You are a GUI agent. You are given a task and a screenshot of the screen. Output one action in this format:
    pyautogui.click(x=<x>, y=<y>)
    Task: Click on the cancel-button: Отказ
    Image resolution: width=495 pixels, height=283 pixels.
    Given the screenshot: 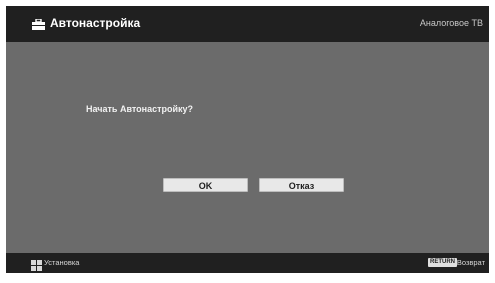 What is the action you would take?
    pyautogui.click(x=301, y=185)
    